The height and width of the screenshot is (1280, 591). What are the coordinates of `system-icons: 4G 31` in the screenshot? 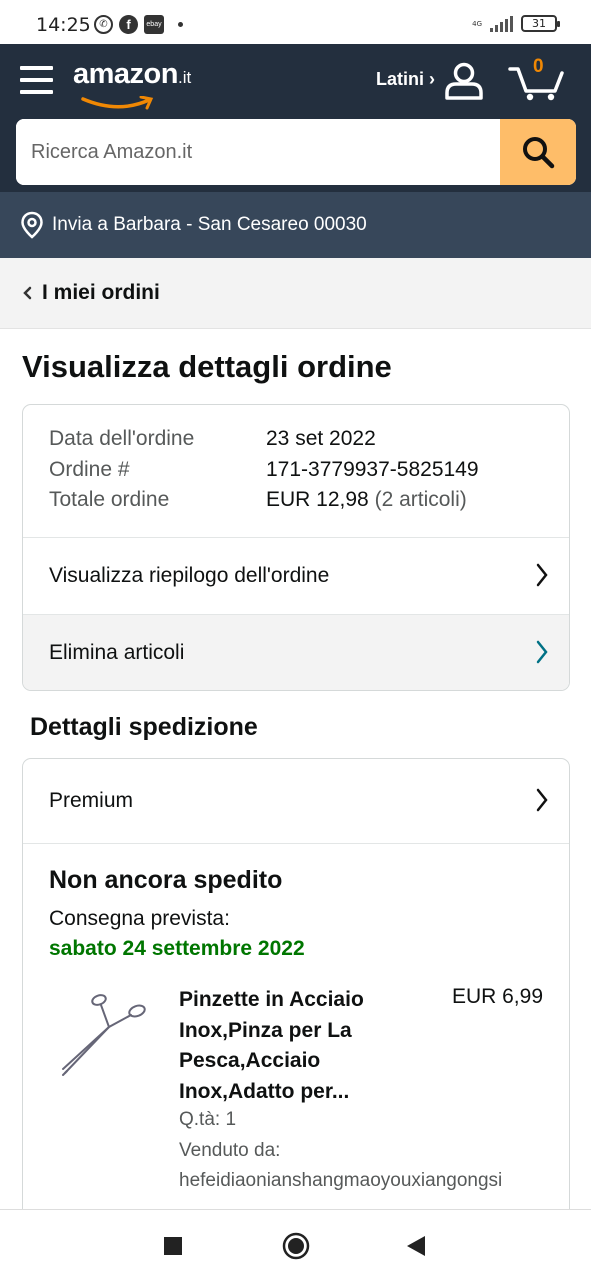 It's located at (516, 23).